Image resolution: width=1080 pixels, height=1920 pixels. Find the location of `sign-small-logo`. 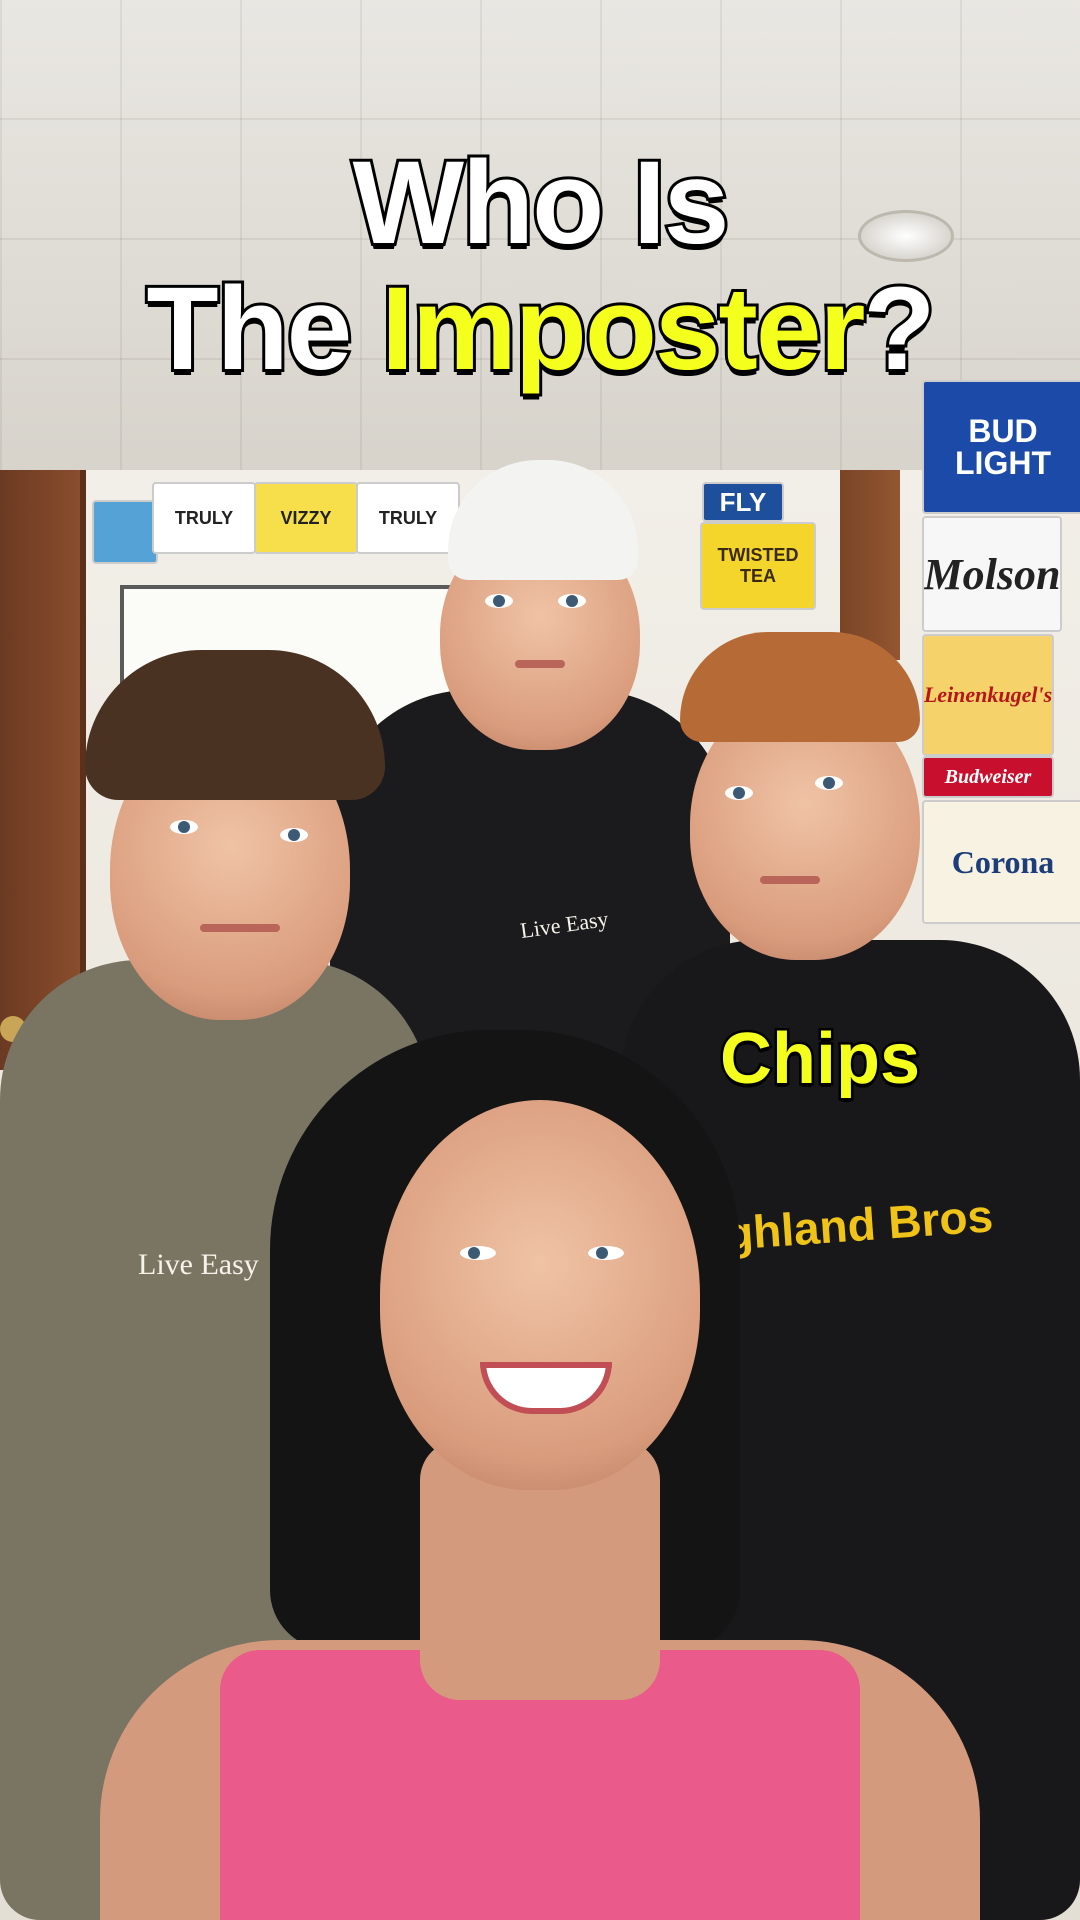

sign-small-logo is located at coordinates (125, 532).